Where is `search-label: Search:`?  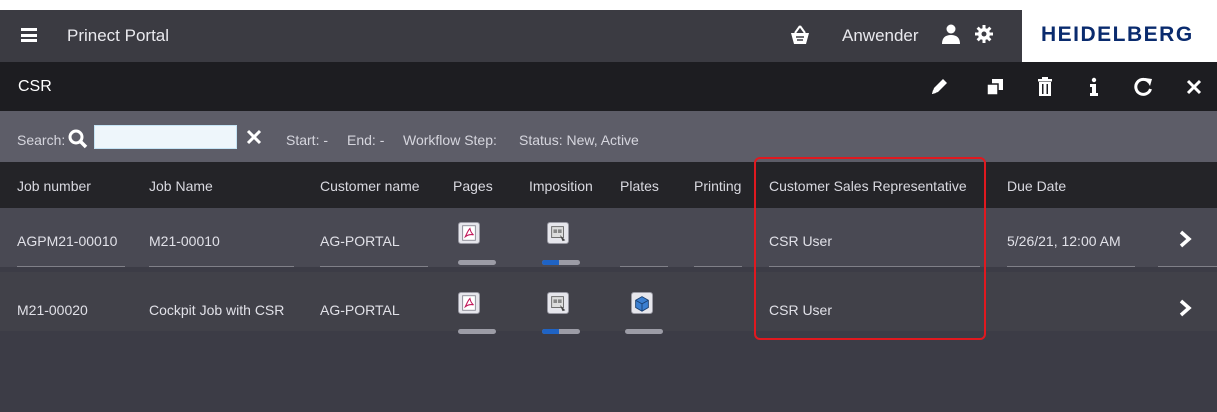 search-label: Search: is located at coordinates (41, 140).